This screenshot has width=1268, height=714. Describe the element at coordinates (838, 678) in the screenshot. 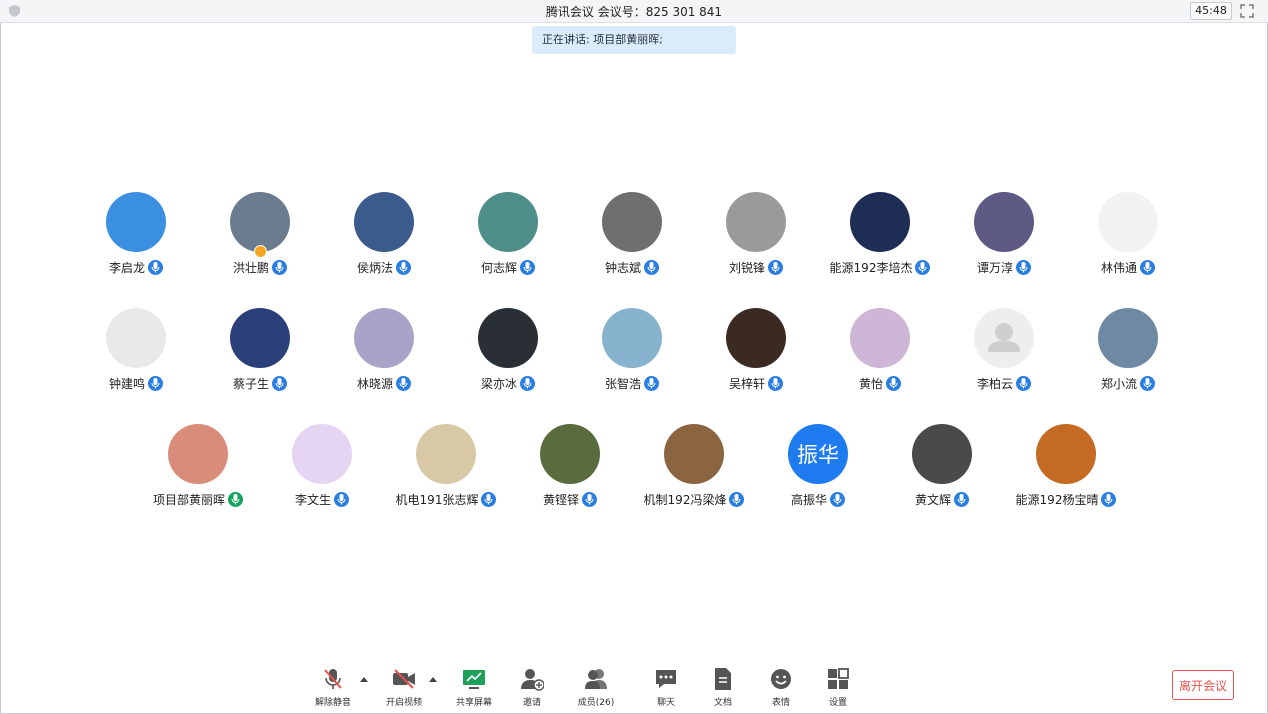

I see `grid-settings-icon` at that location.